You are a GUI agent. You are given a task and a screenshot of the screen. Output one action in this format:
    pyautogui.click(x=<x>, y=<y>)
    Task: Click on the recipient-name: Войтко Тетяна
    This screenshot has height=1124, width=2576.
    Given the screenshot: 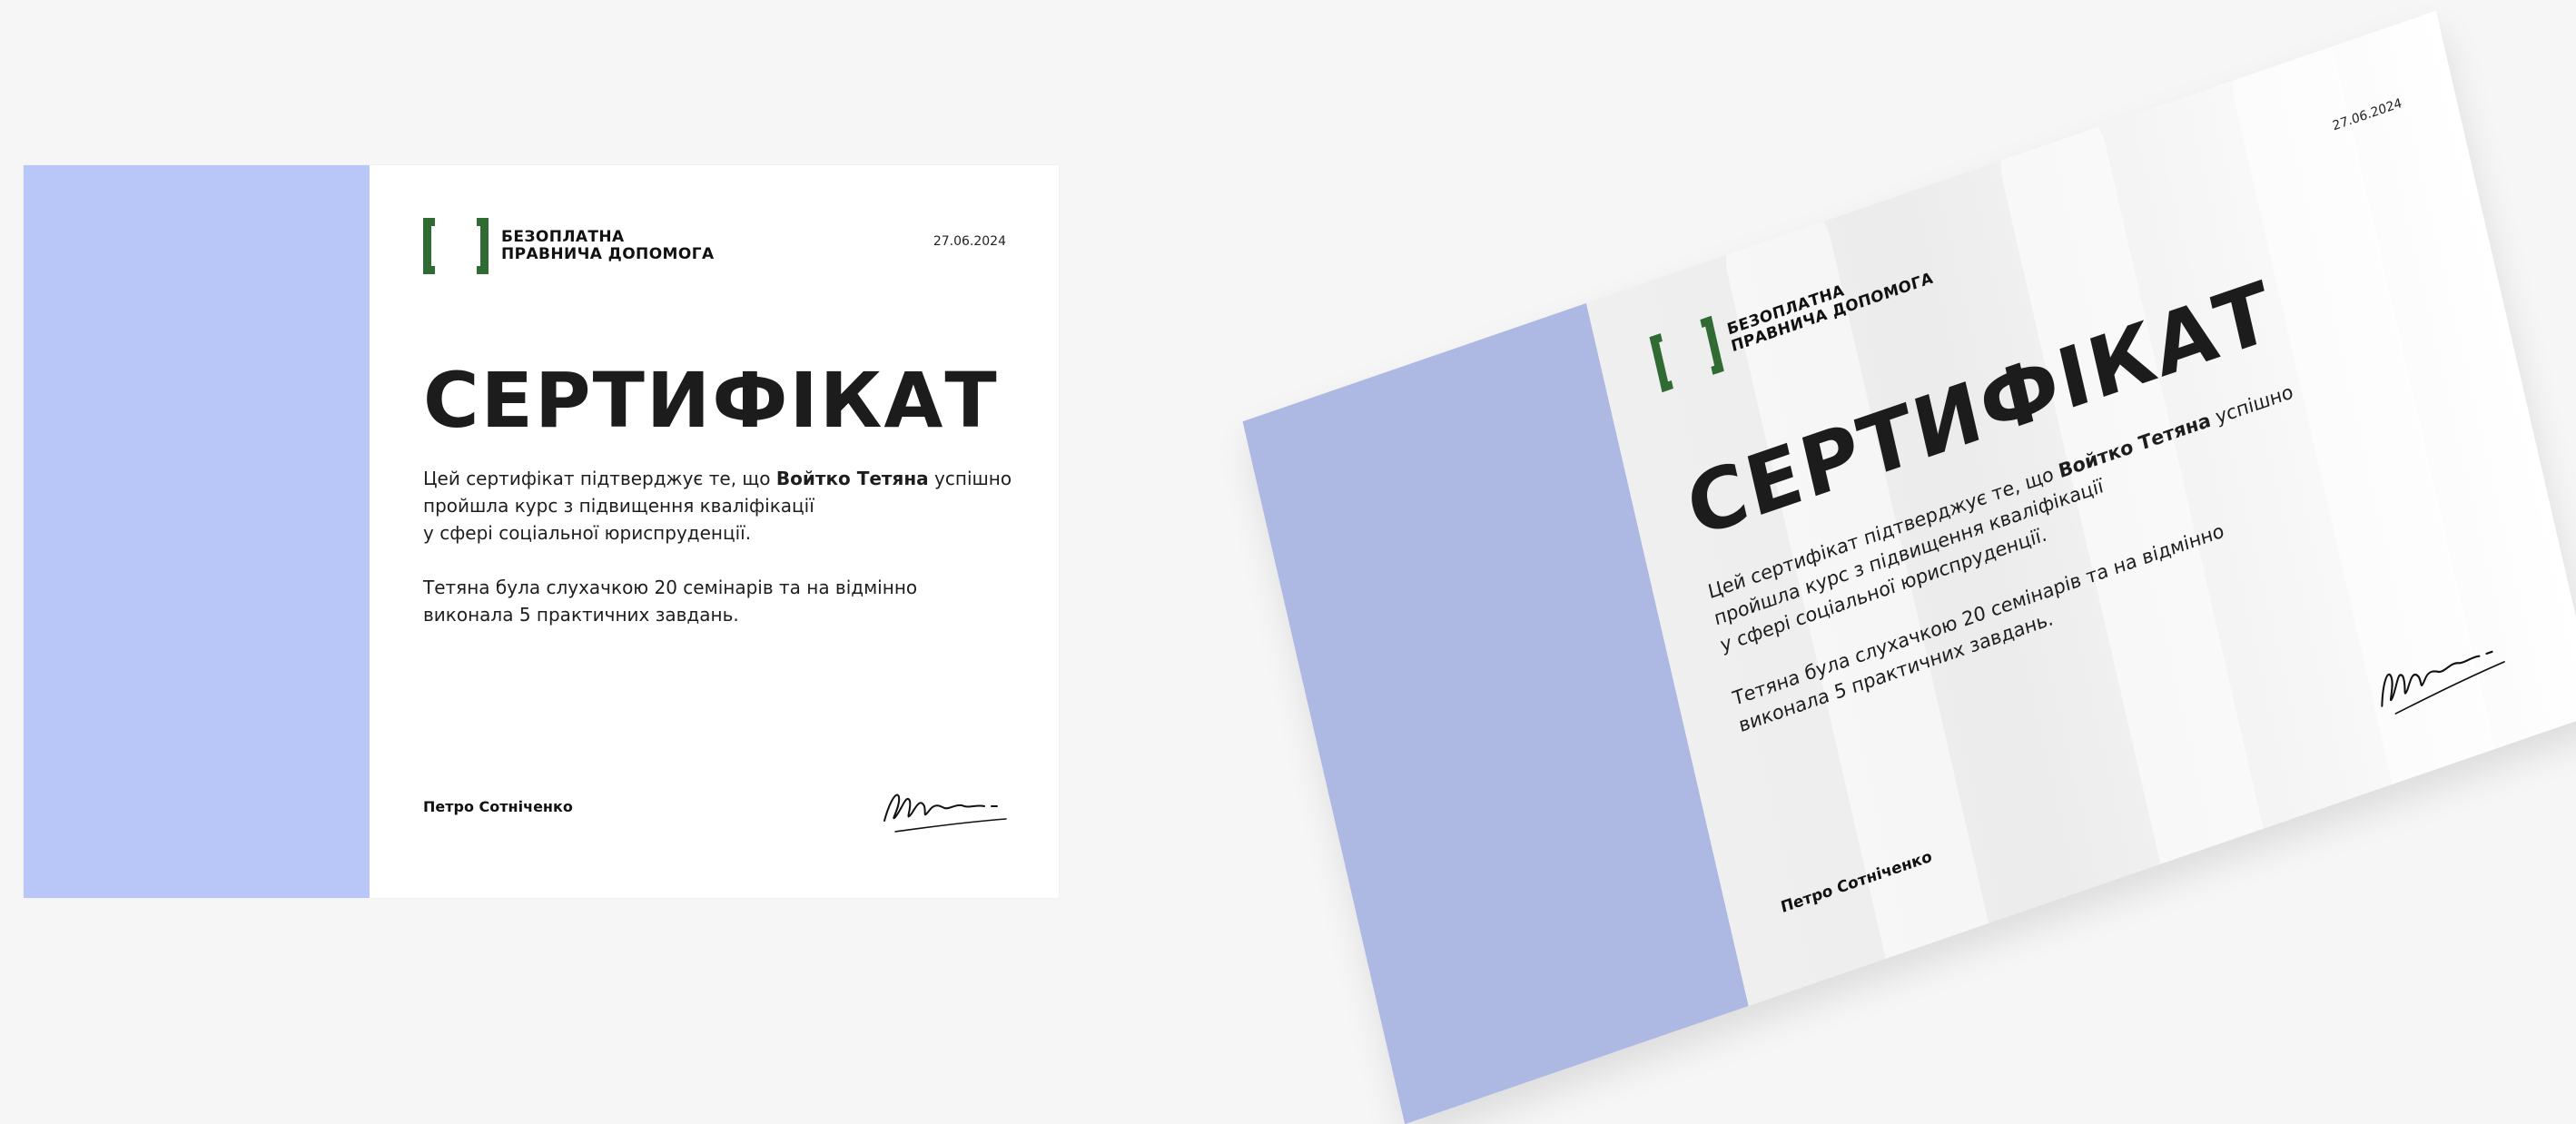 What is the action you would take?
    pyautogui.click(x=852, y=478)
    